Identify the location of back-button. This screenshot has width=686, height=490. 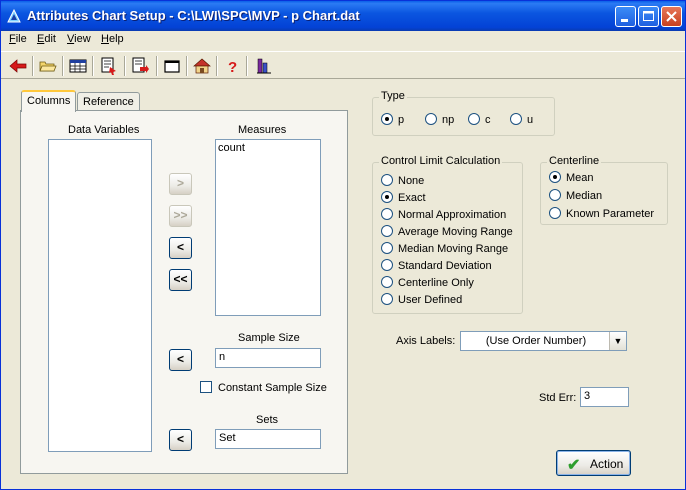
(18, 66).